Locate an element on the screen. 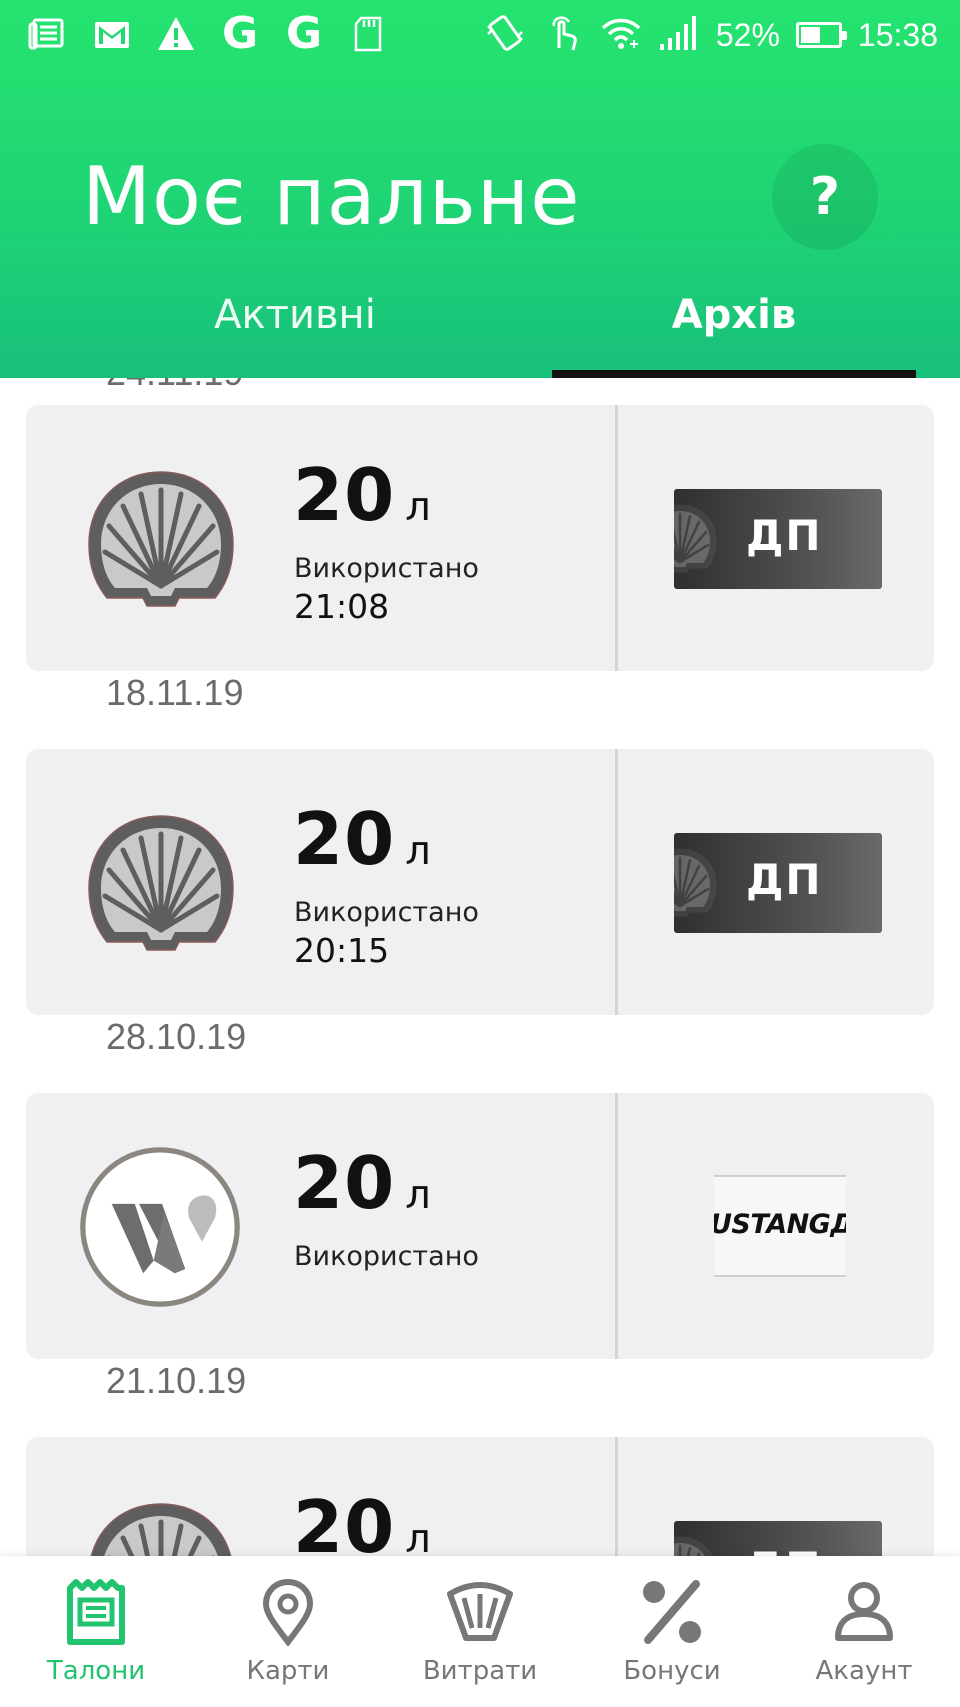 Image resolution: width=960 pixels, height=1707 pixels. nav-bonuses: Бонуси is located at coordinates (672, 1631).